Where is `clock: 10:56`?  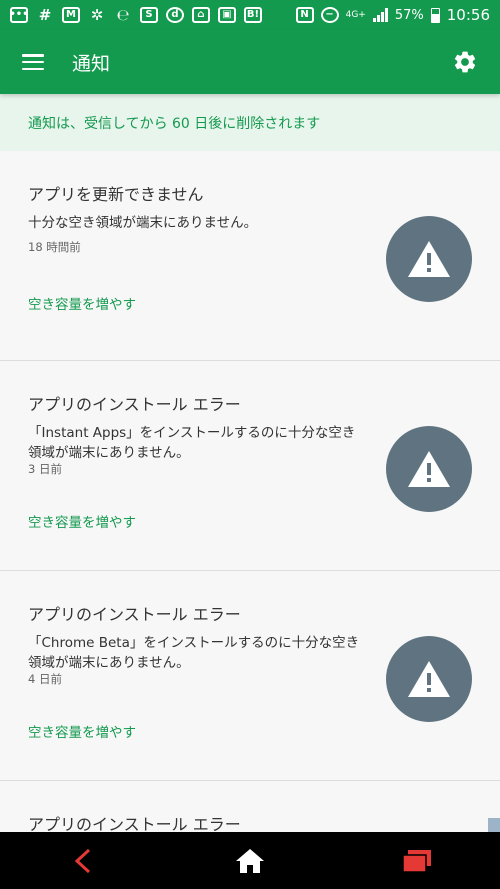 clock: 10:56 is located at coordinates (468, 15).